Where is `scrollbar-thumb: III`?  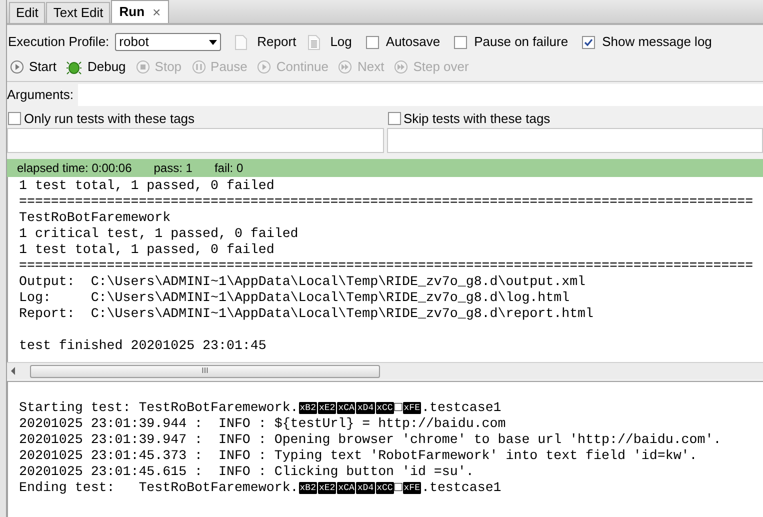 scrollbar-thumb: III is located at coordinates (205, 371).